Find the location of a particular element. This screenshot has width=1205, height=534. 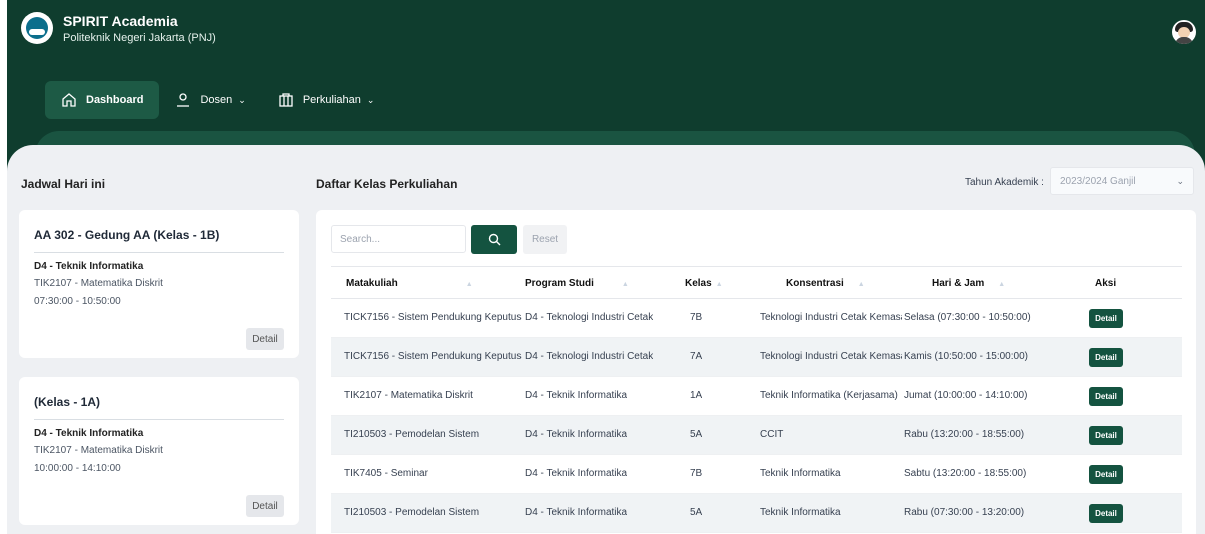

cell-konsentrasi: Teknik Informatika (Kerjasama) is located at coordinates (829, 395).